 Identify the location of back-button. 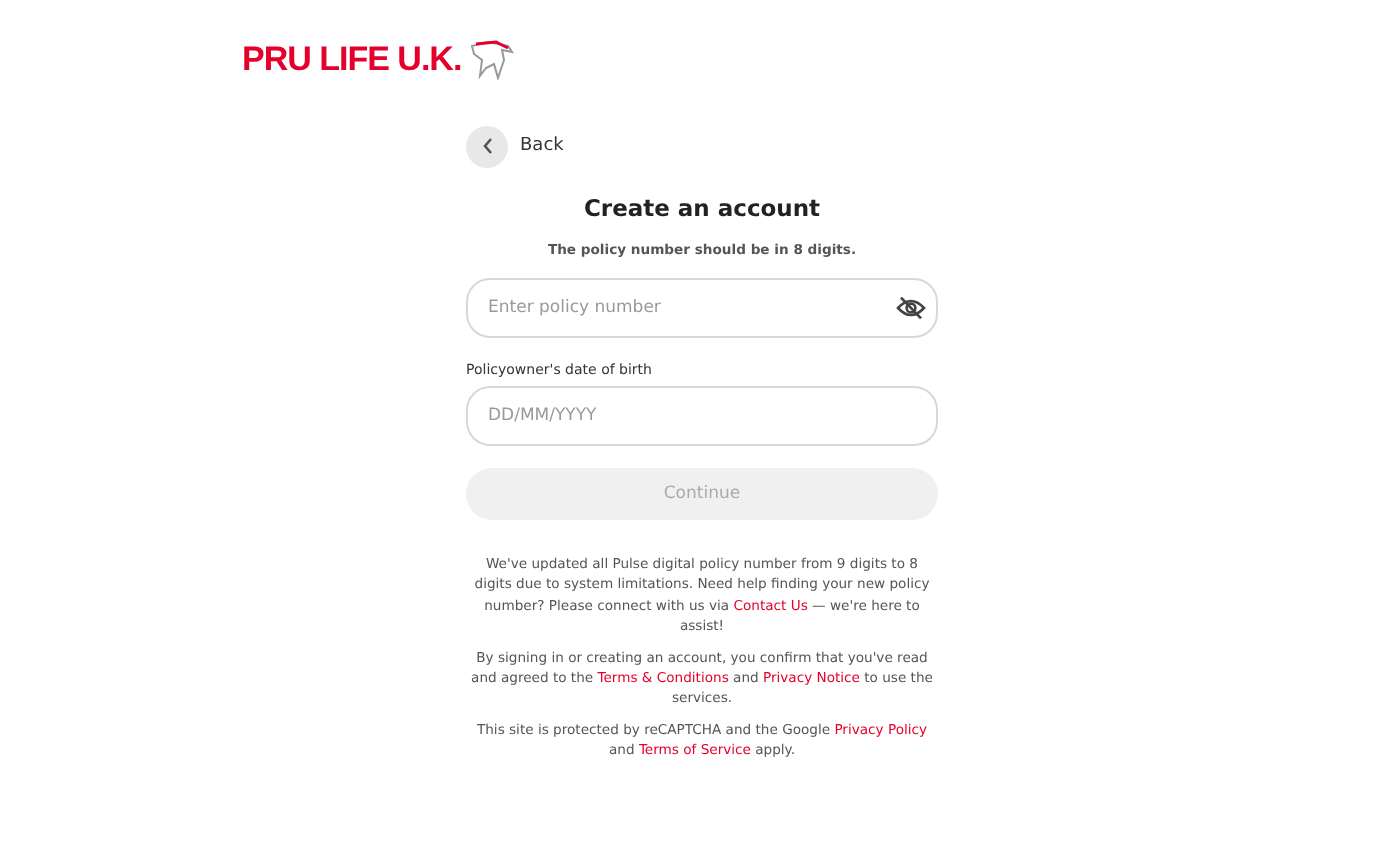
(487, 146).